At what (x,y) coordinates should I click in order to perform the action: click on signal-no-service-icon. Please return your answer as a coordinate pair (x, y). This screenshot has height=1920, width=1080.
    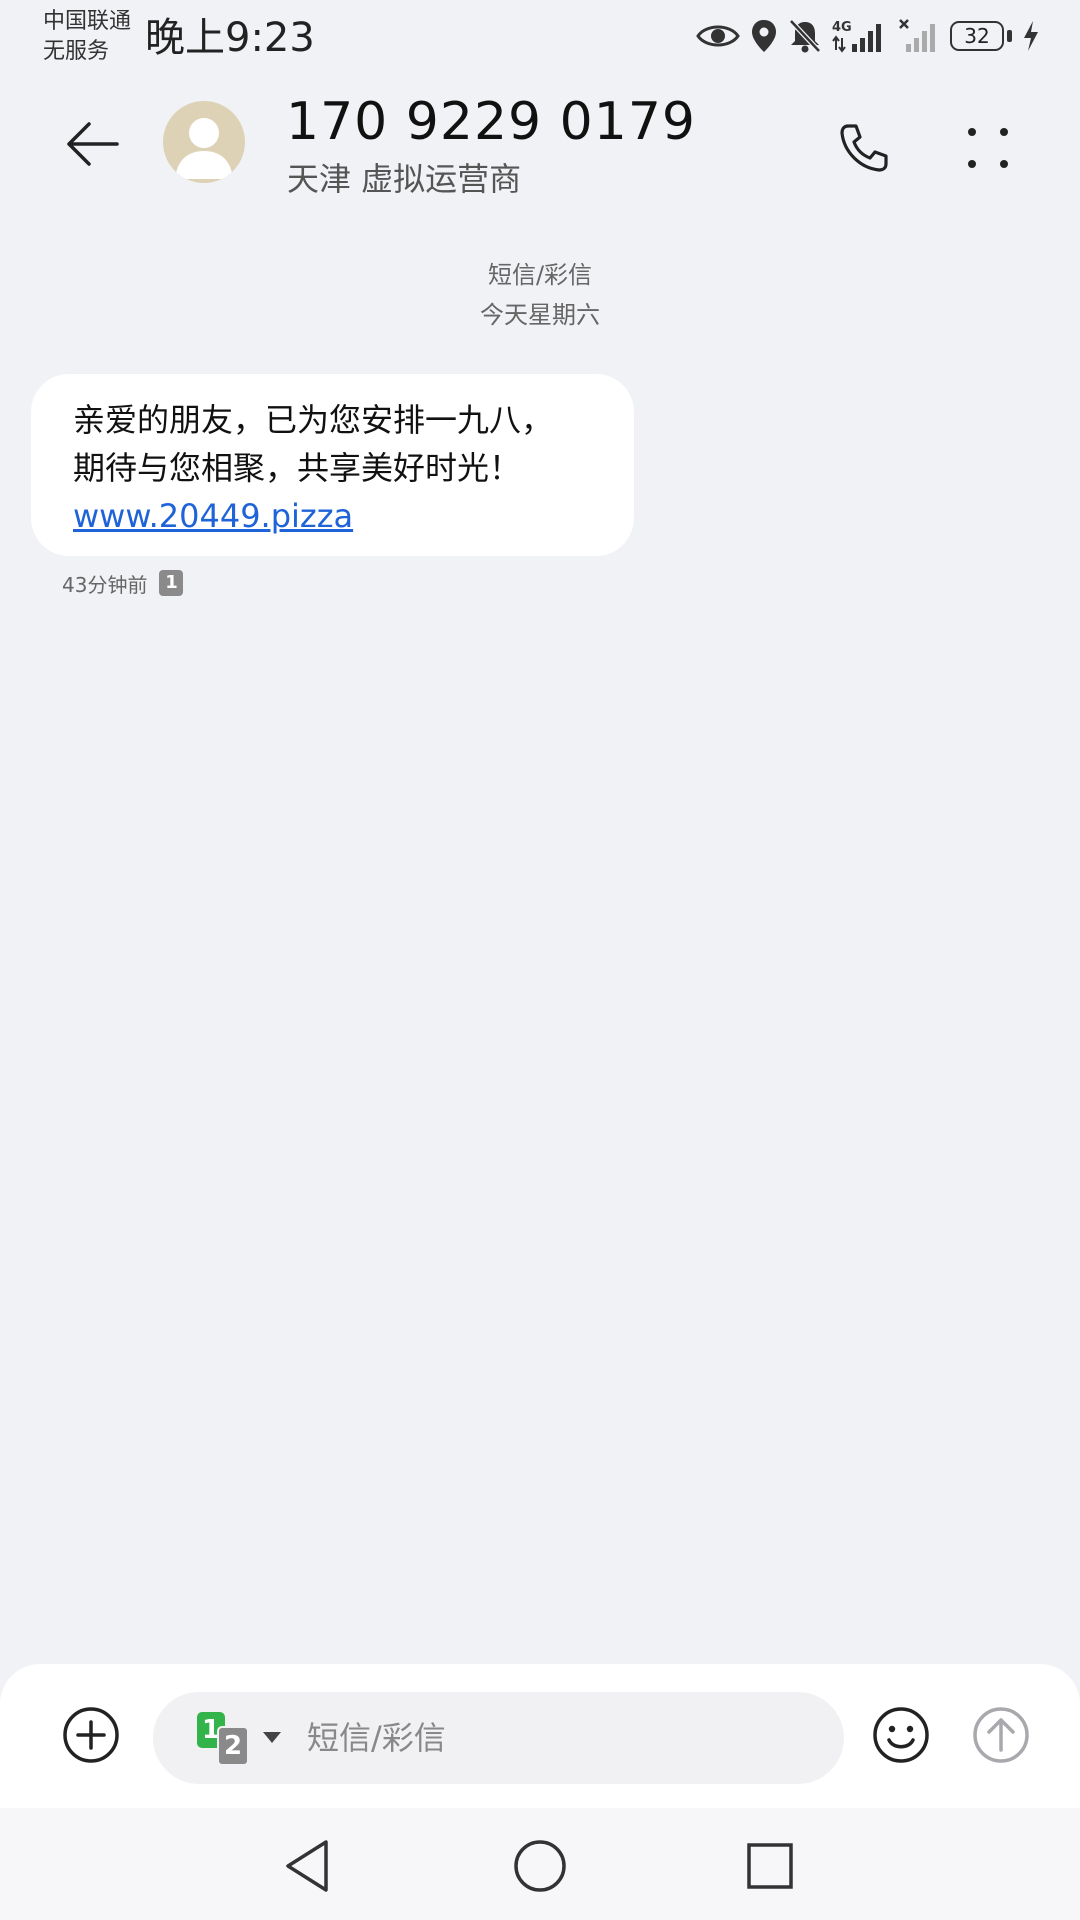
    Looking at the image, I should click on (917, 35).